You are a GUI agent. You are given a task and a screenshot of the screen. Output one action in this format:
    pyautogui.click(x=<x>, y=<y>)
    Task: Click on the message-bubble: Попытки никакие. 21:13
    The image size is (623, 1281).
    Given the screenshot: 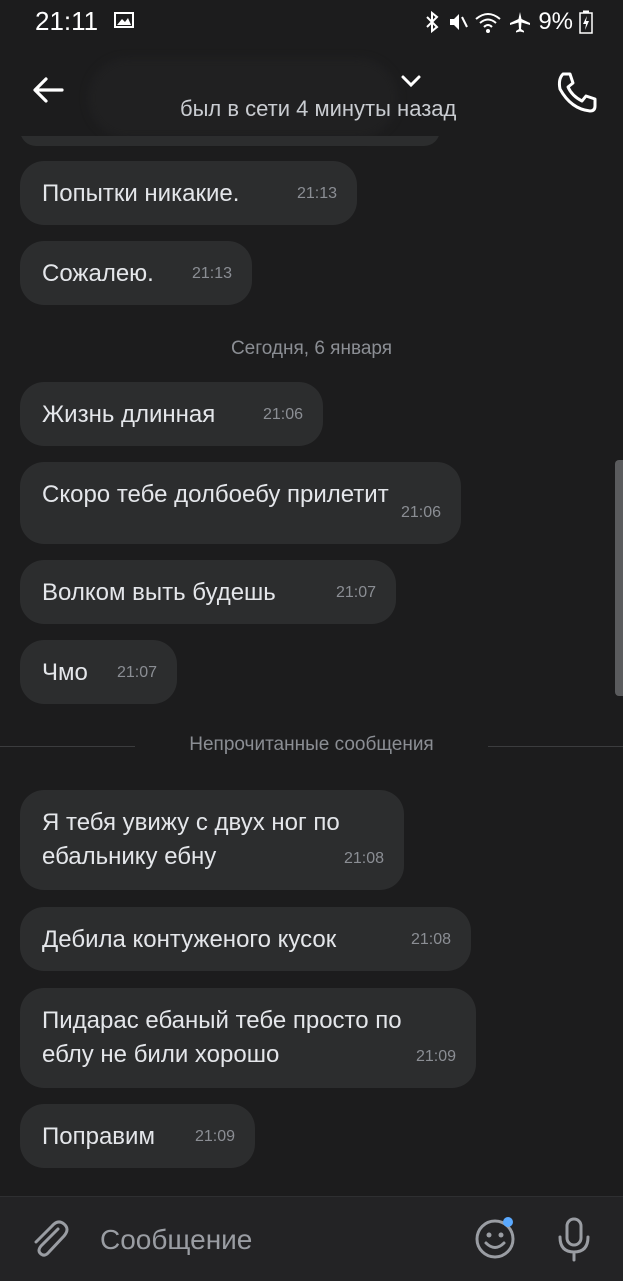 What is the action you would take?
    pyautogui.click(x=188, y=193)
    